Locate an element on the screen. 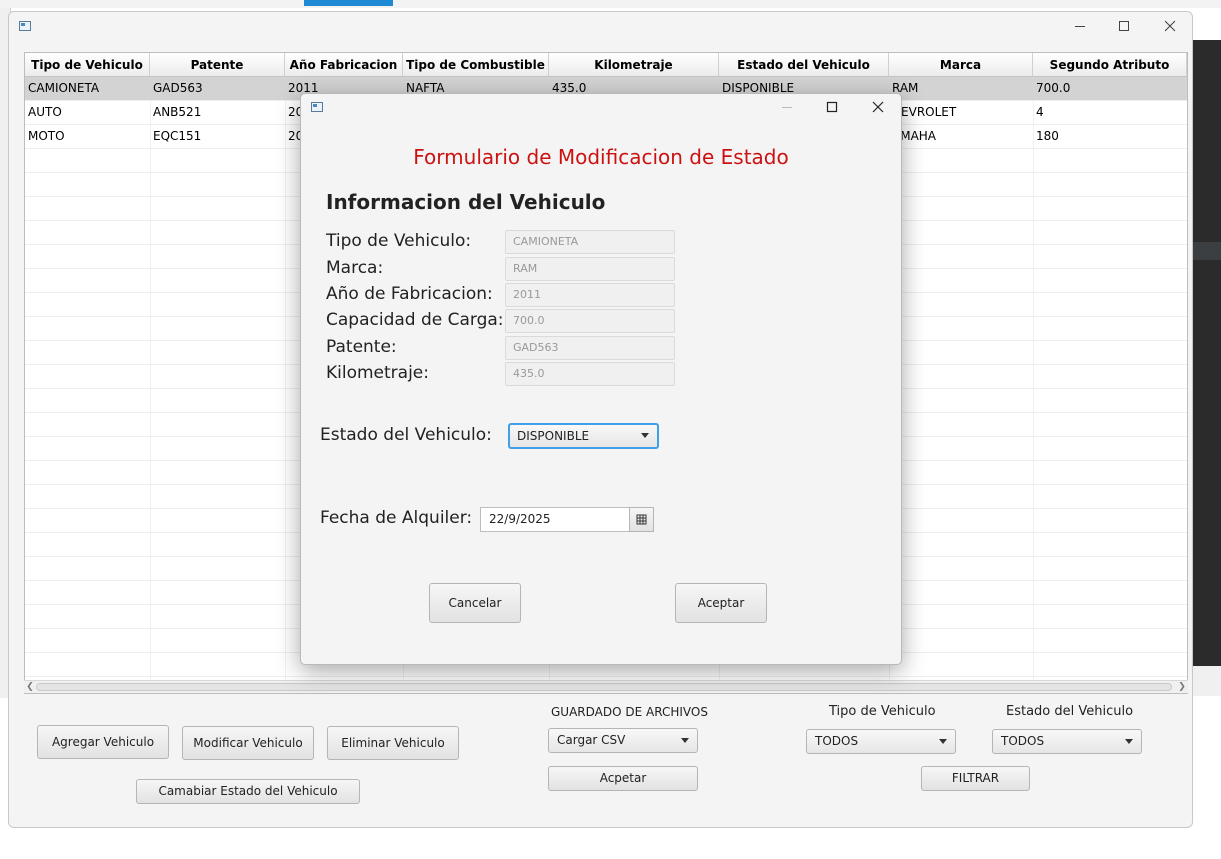  cell-tipo: MOTO is located at coordinates (46, 136).